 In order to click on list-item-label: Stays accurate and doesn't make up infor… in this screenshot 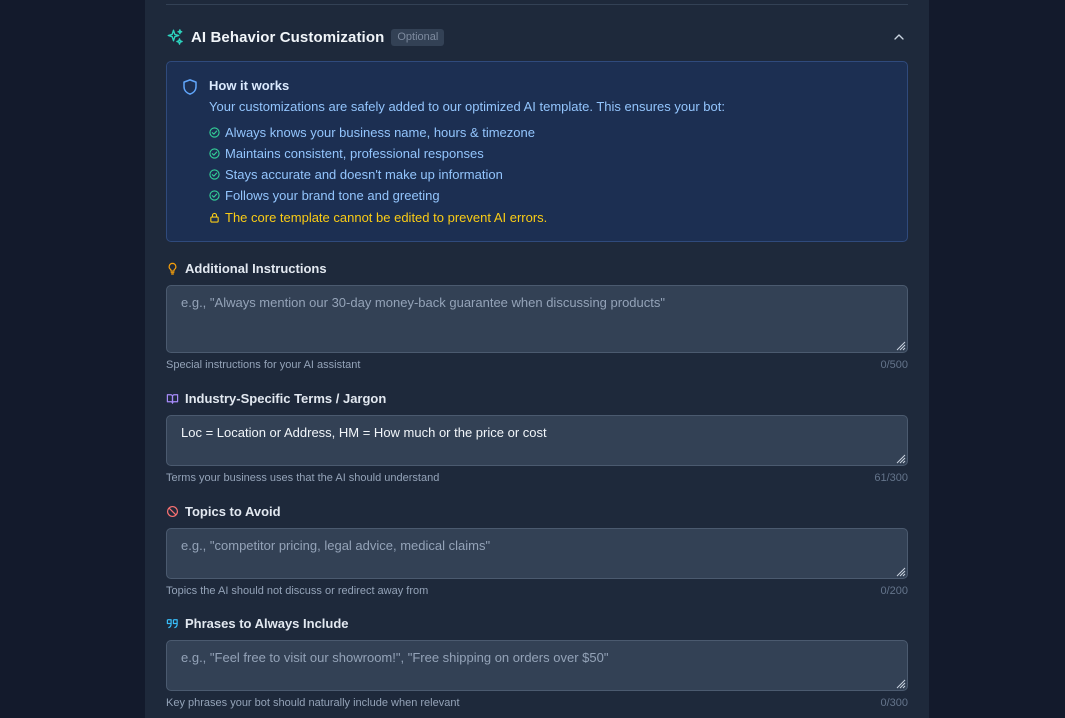, I will do `click(364, 174)`.